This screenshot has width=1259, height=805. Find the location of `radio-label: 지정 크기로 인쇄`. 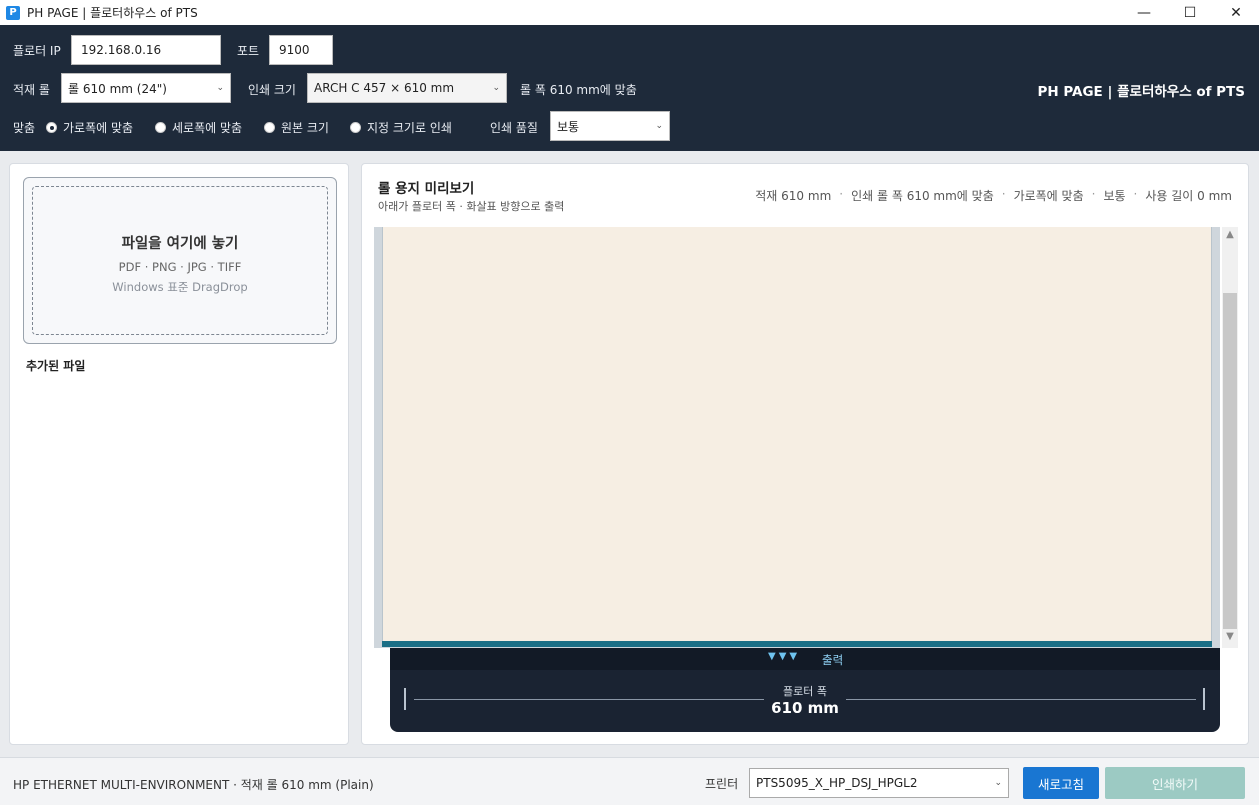

radio-label: 지정 크기로 인쇄 is located at coordinates (409, 128).